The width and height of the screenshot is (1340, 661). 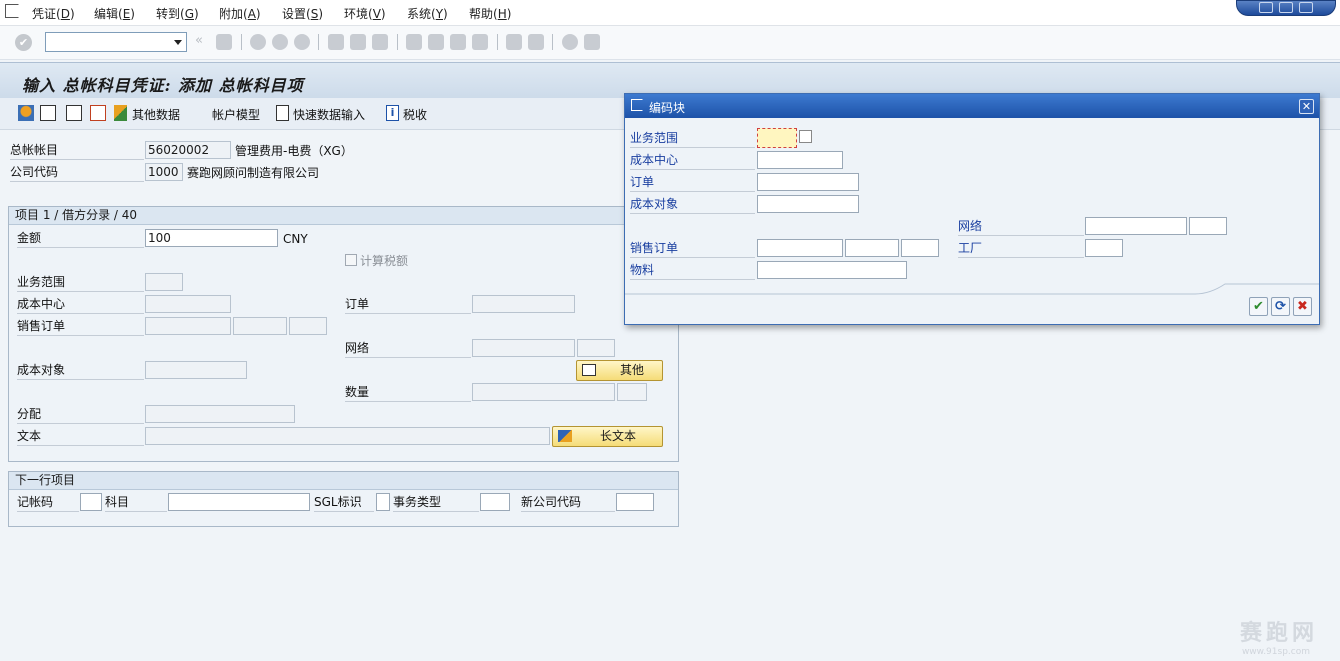 What do you see at coordinates (23, 42) in the screenshot?
I see `enter-icon: ✔` at bounding box center [23, 42].